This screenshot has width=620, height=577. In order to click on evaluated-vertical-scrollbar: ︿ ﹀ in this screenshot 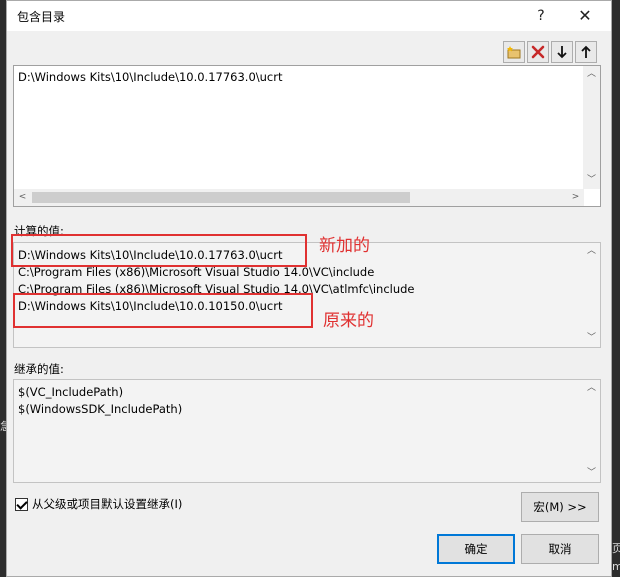, I will do `click(591, 295)`.